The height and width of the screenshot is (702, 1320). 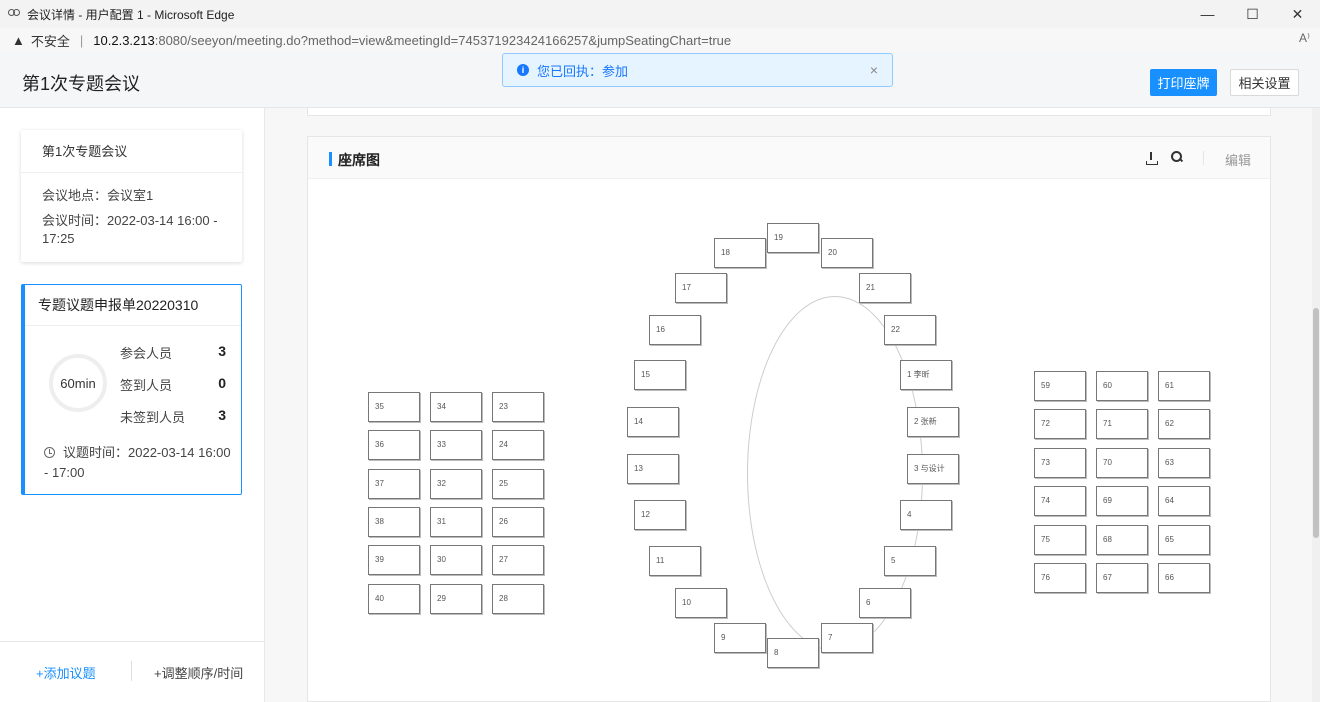 I want to click on seat-38: 29, so click(x=456, y=599).